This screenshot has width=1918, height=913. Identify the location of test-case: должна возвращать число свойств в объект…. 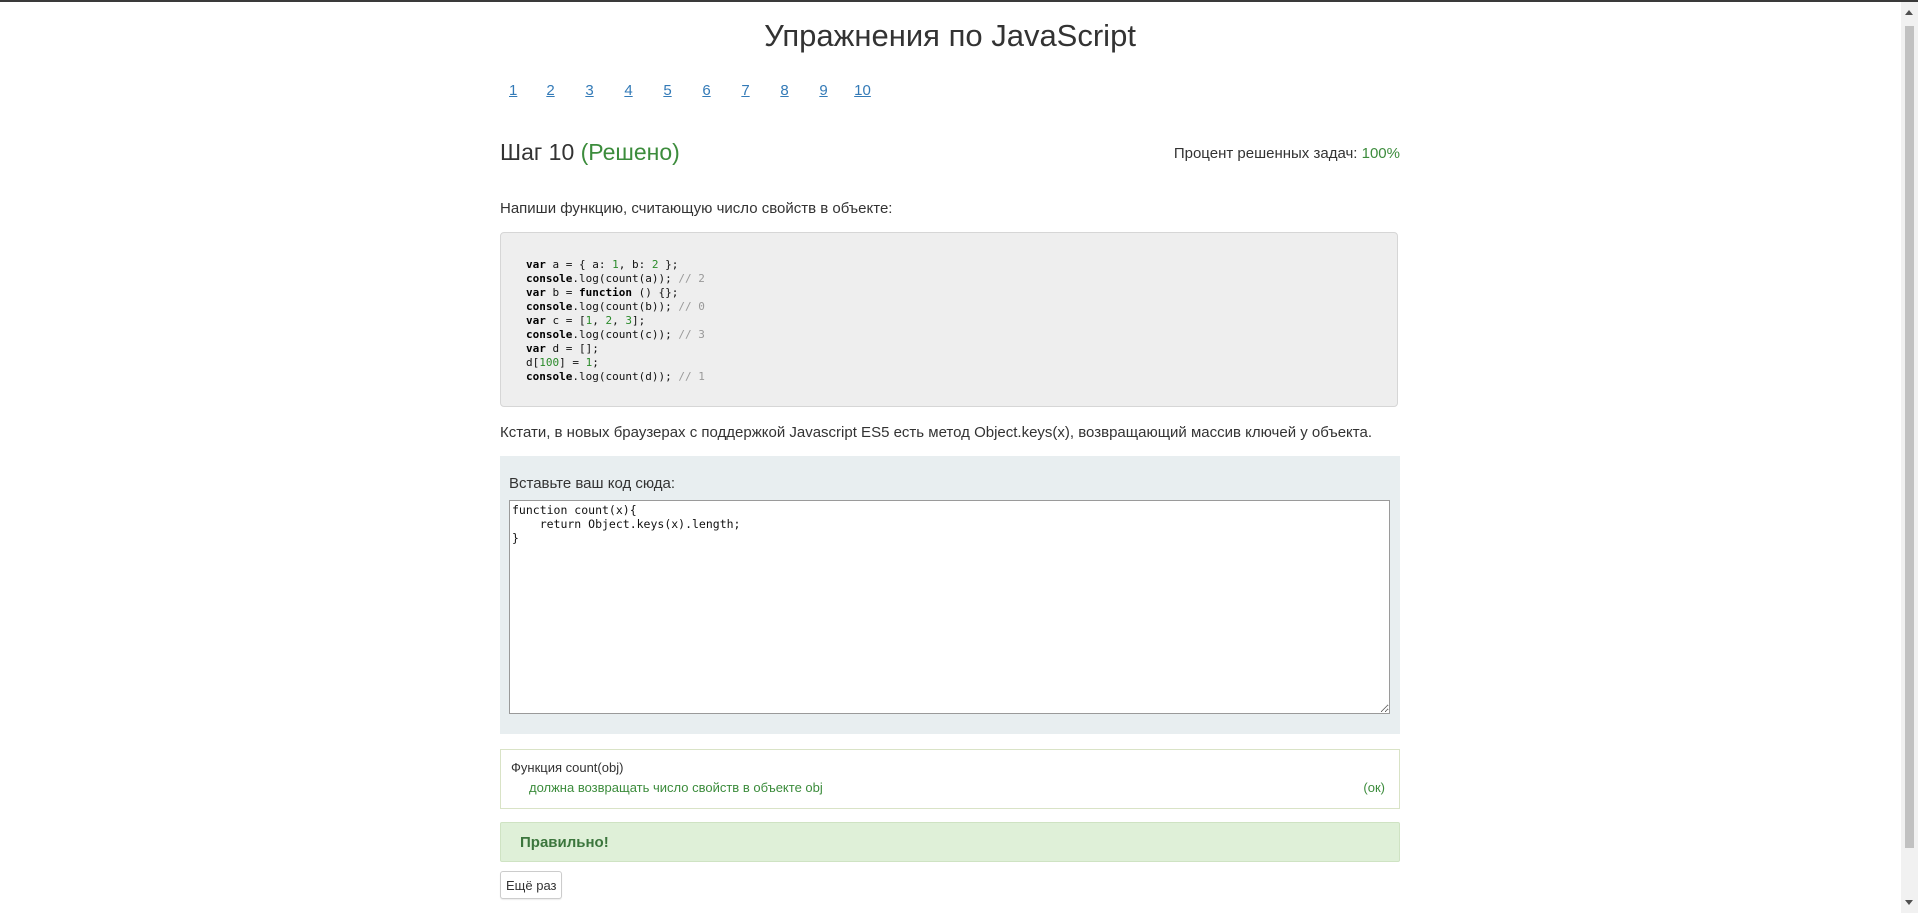
(676, 787).